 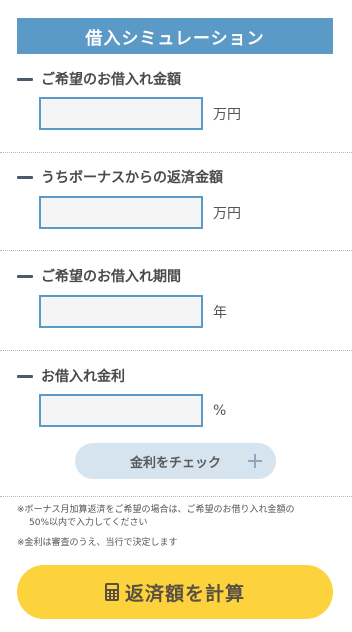 I want to click on loan-period-input, so click(x=121, y=311).